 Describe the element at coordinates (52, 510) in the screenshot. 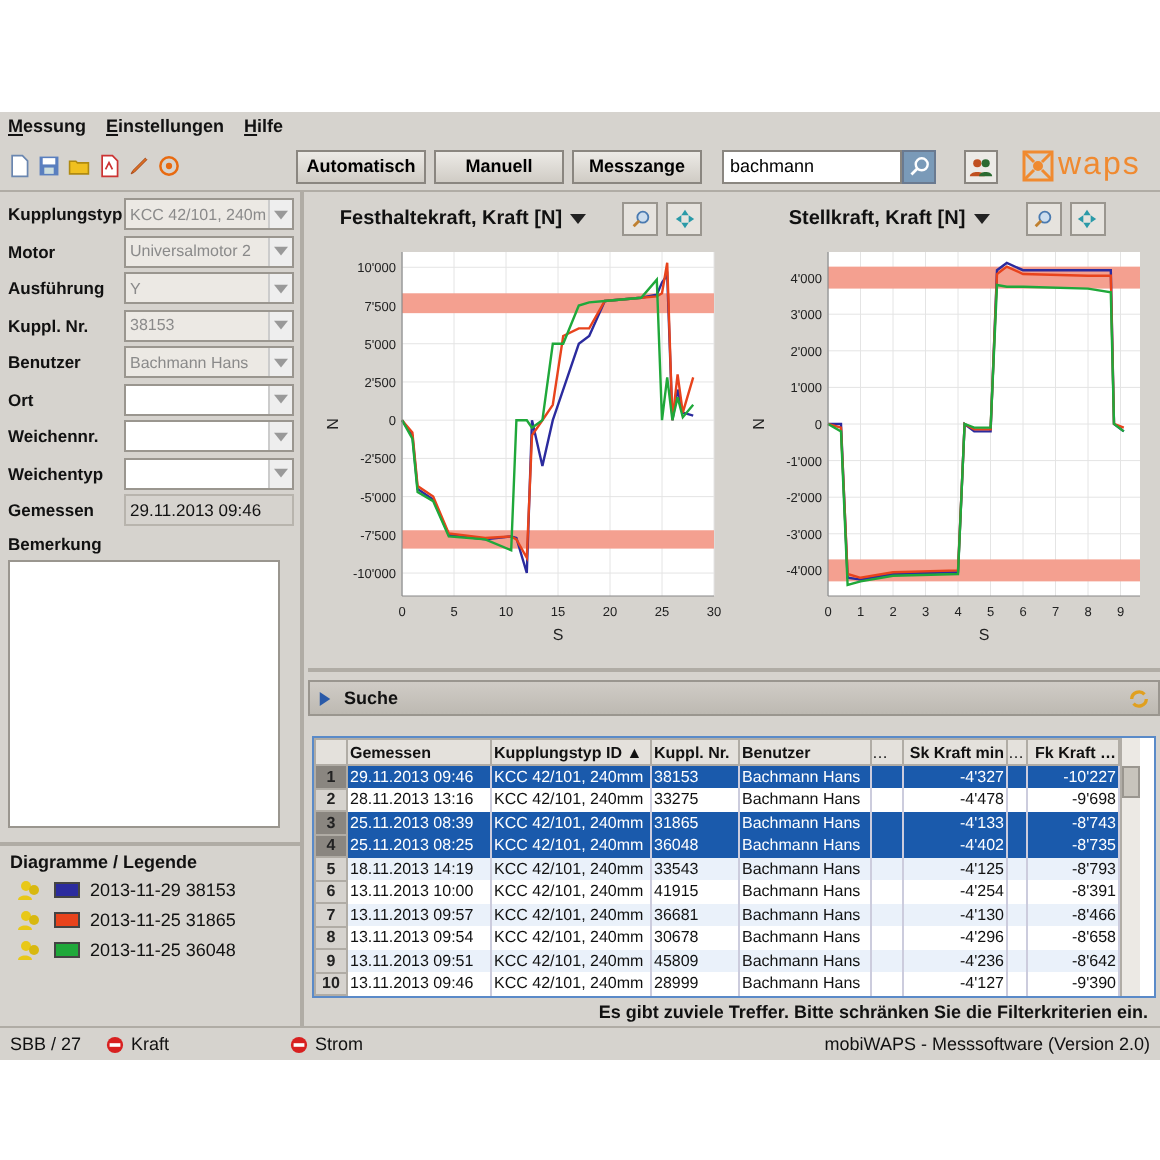

I see `field-label: Gemessen` at that location.